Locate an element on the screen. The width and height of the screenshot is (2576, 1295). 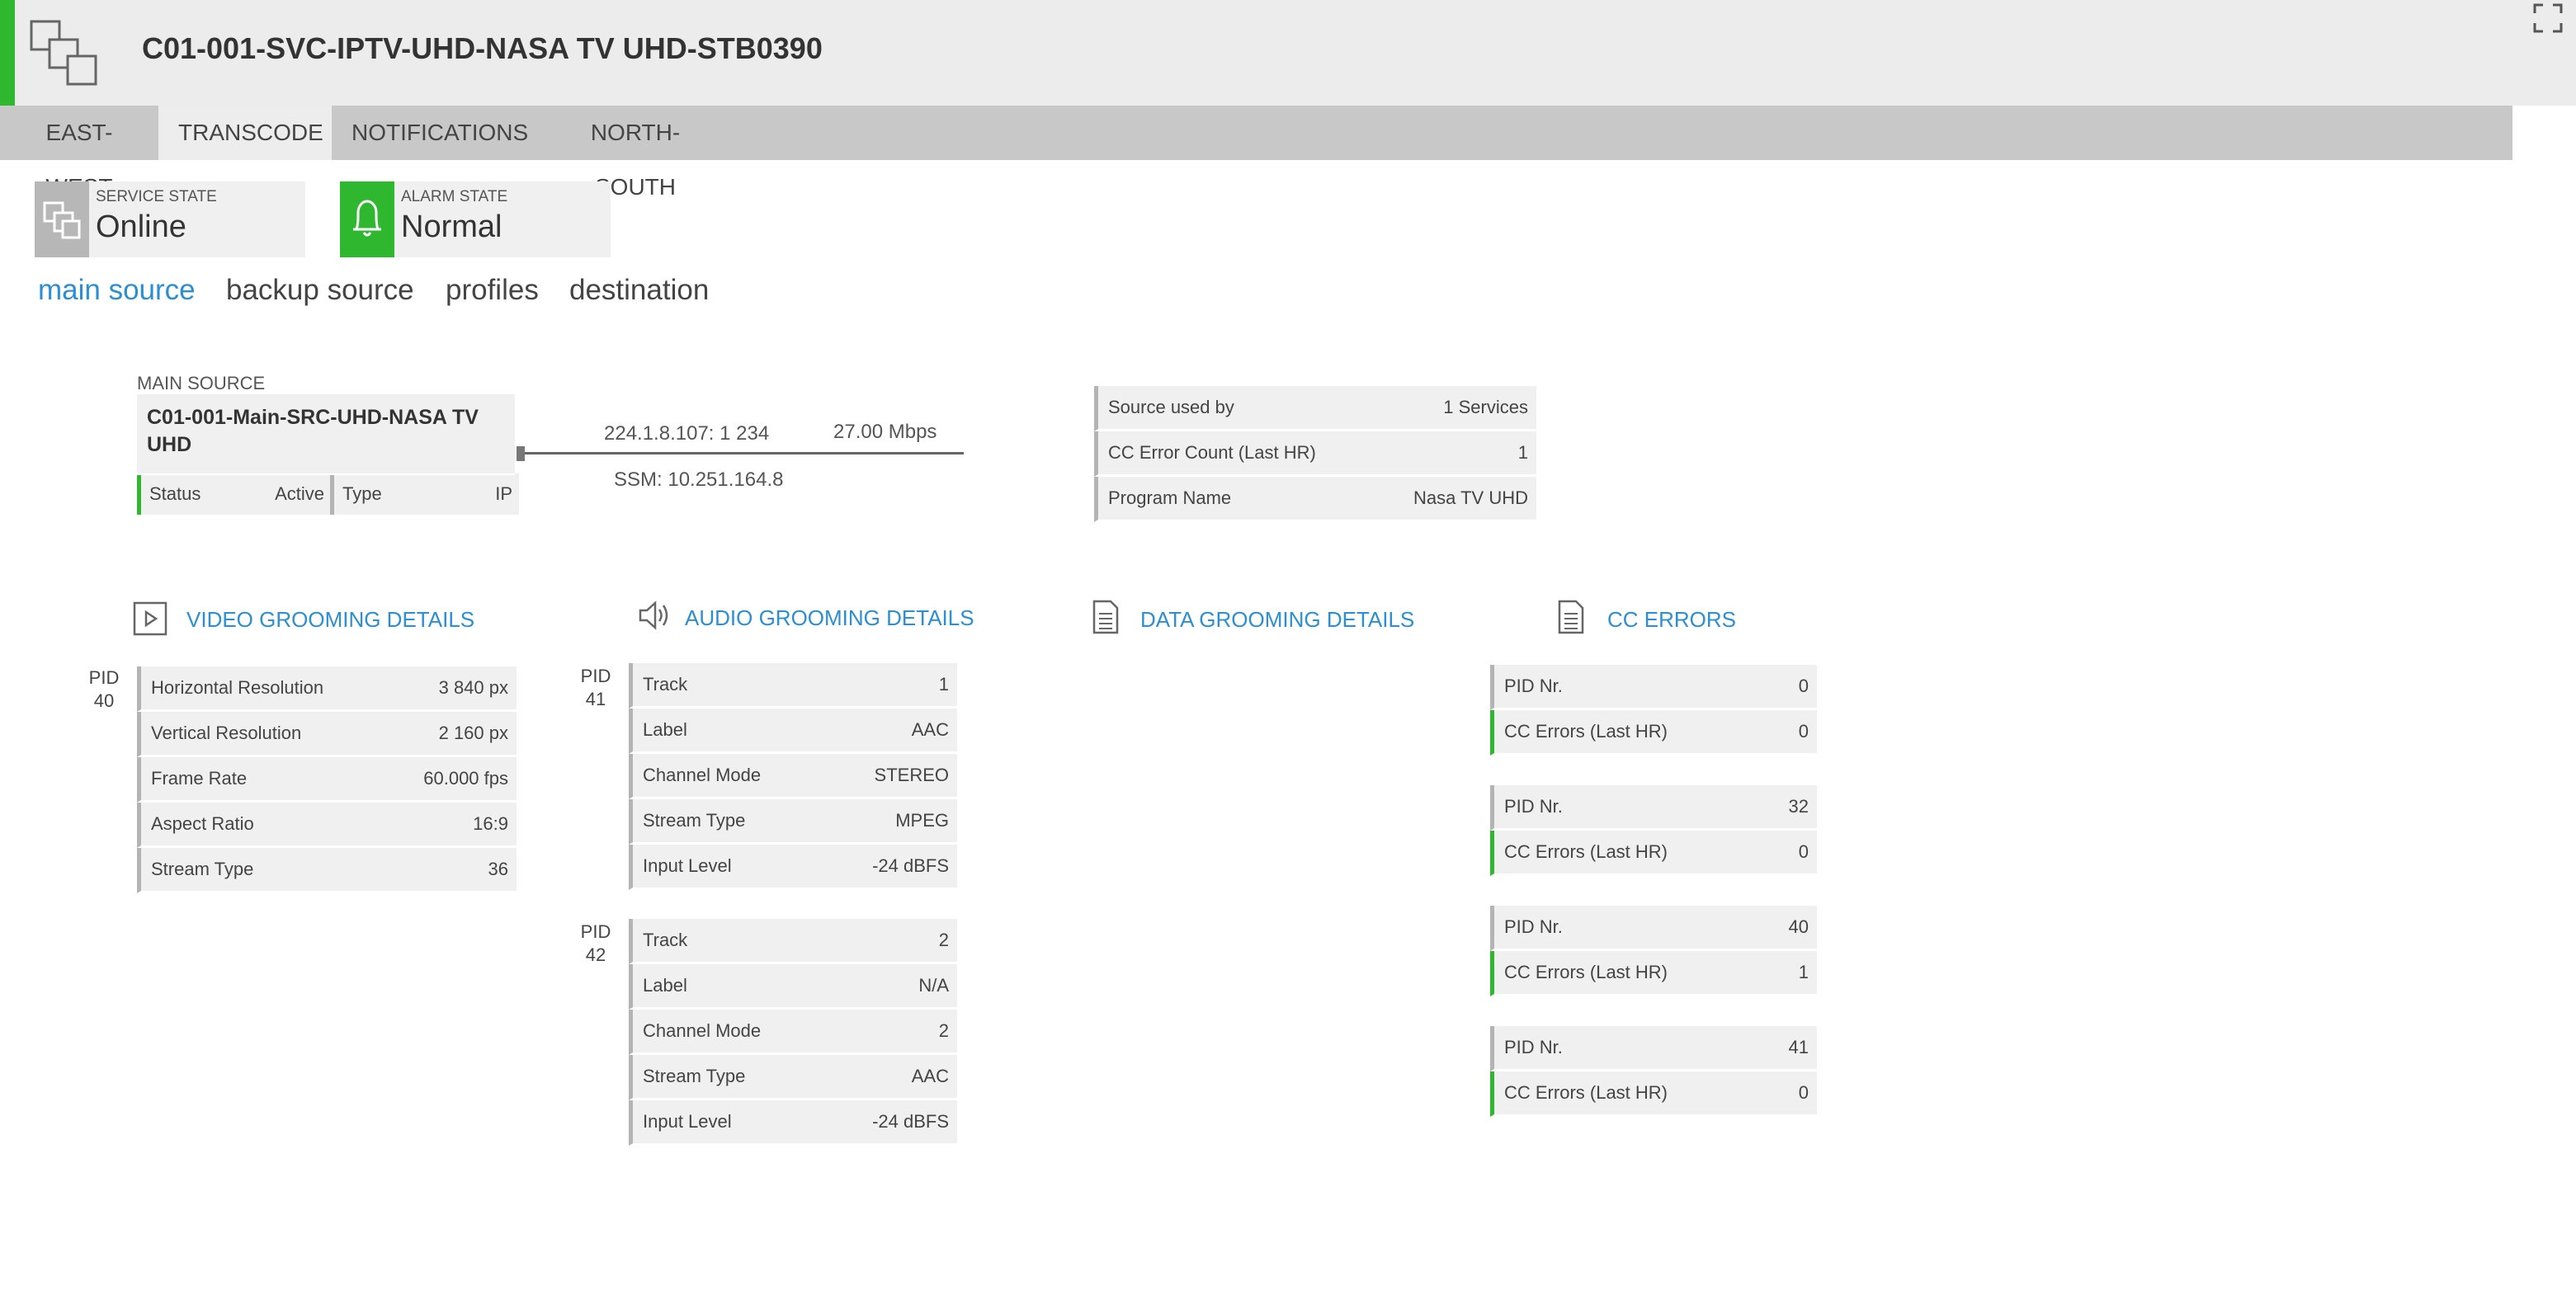
tab-north-south: NORTH-SOUTH is located at coordinates (635, 153).